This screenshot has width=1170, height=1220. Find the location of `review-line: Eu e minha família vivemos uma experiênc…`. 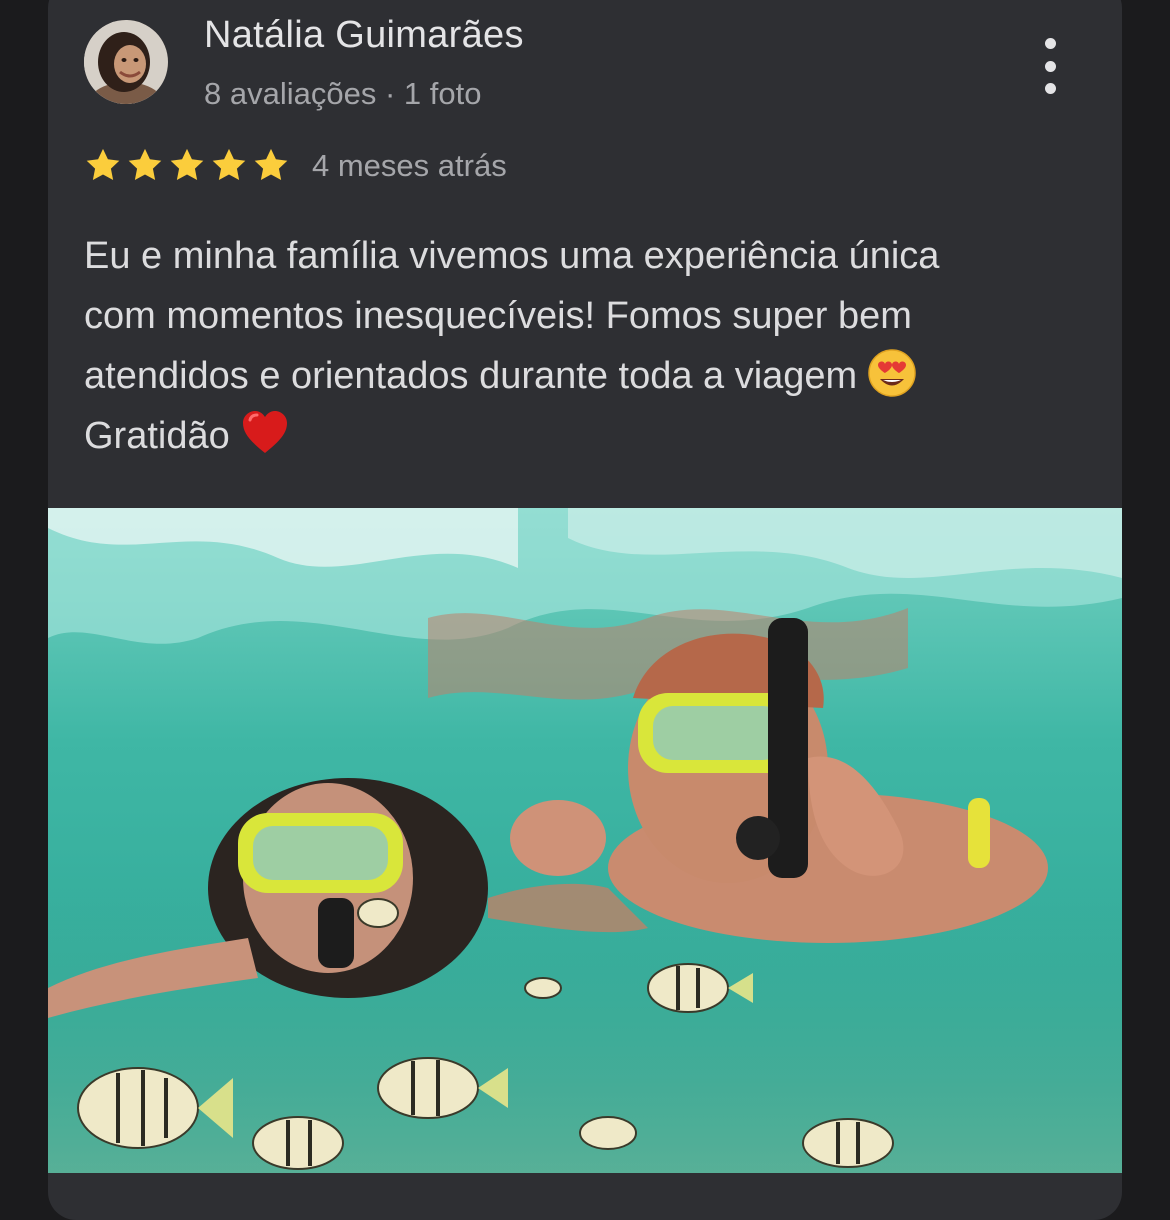

review-line: Eu e minha família vivemos uma experiênc… is located at coordinates (512, 256).